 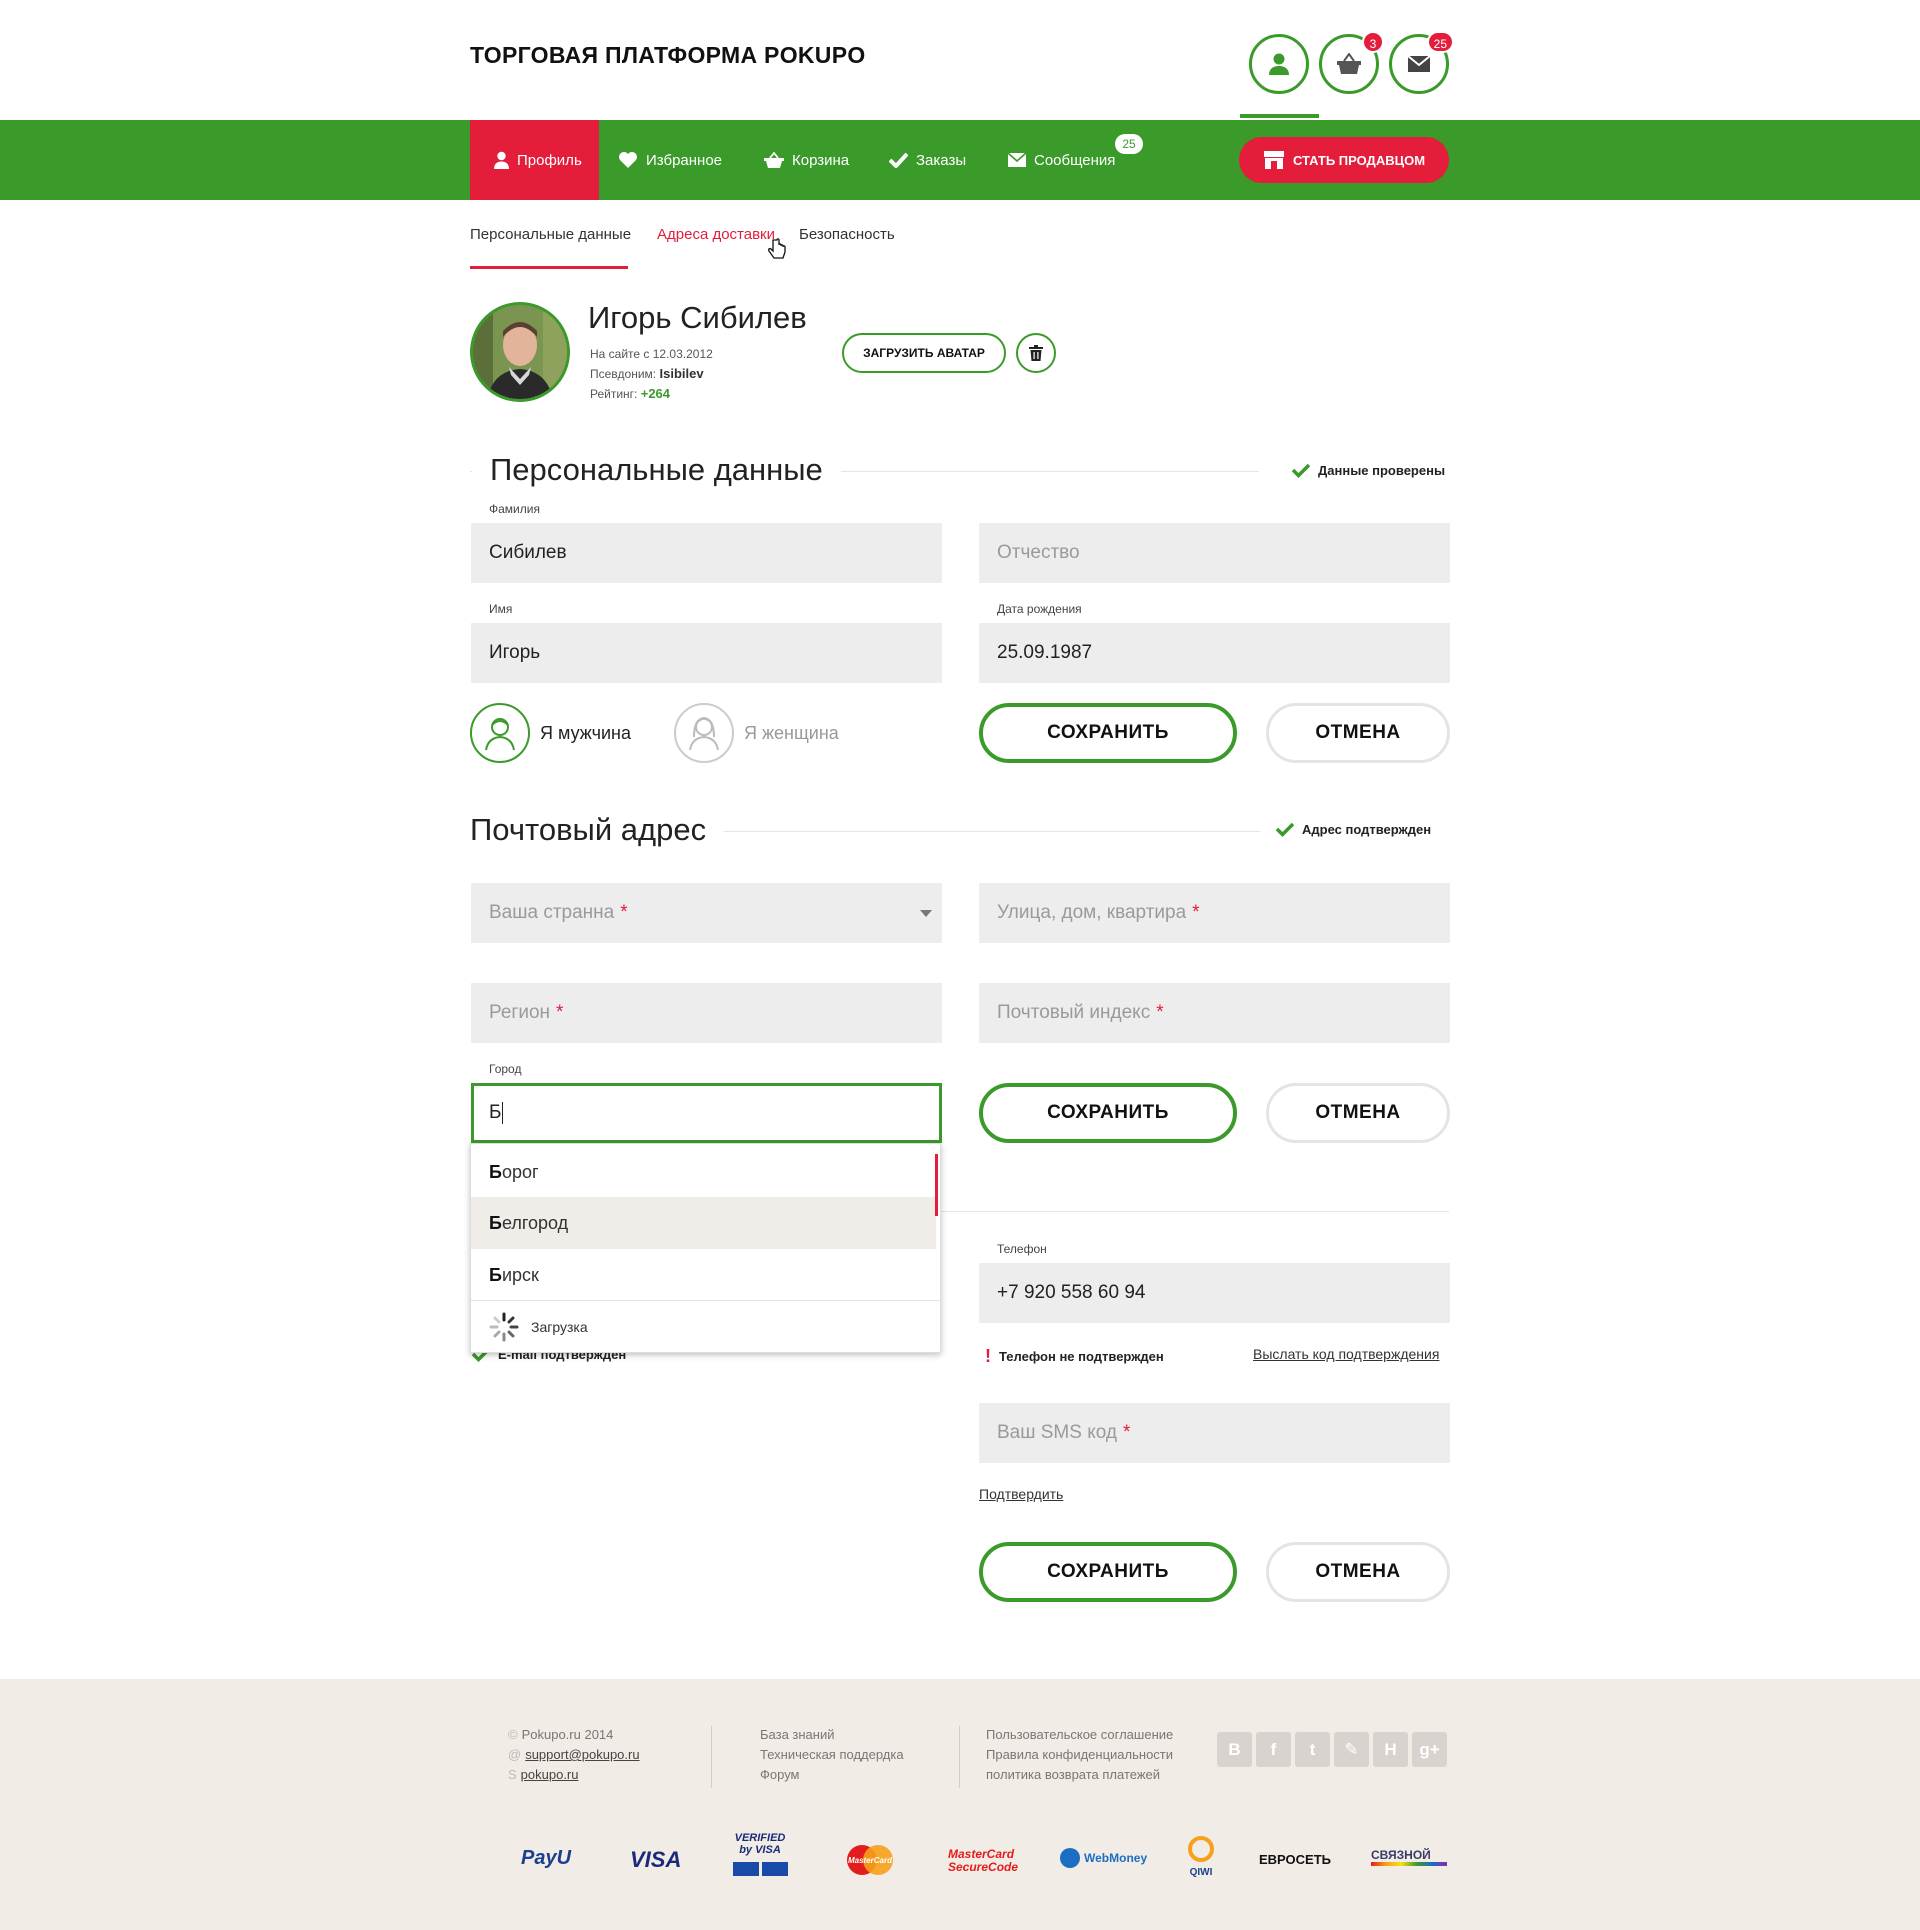 I want to click on copyright-row: © Pokupo.ru 2014, so click(x=574, y=1735).